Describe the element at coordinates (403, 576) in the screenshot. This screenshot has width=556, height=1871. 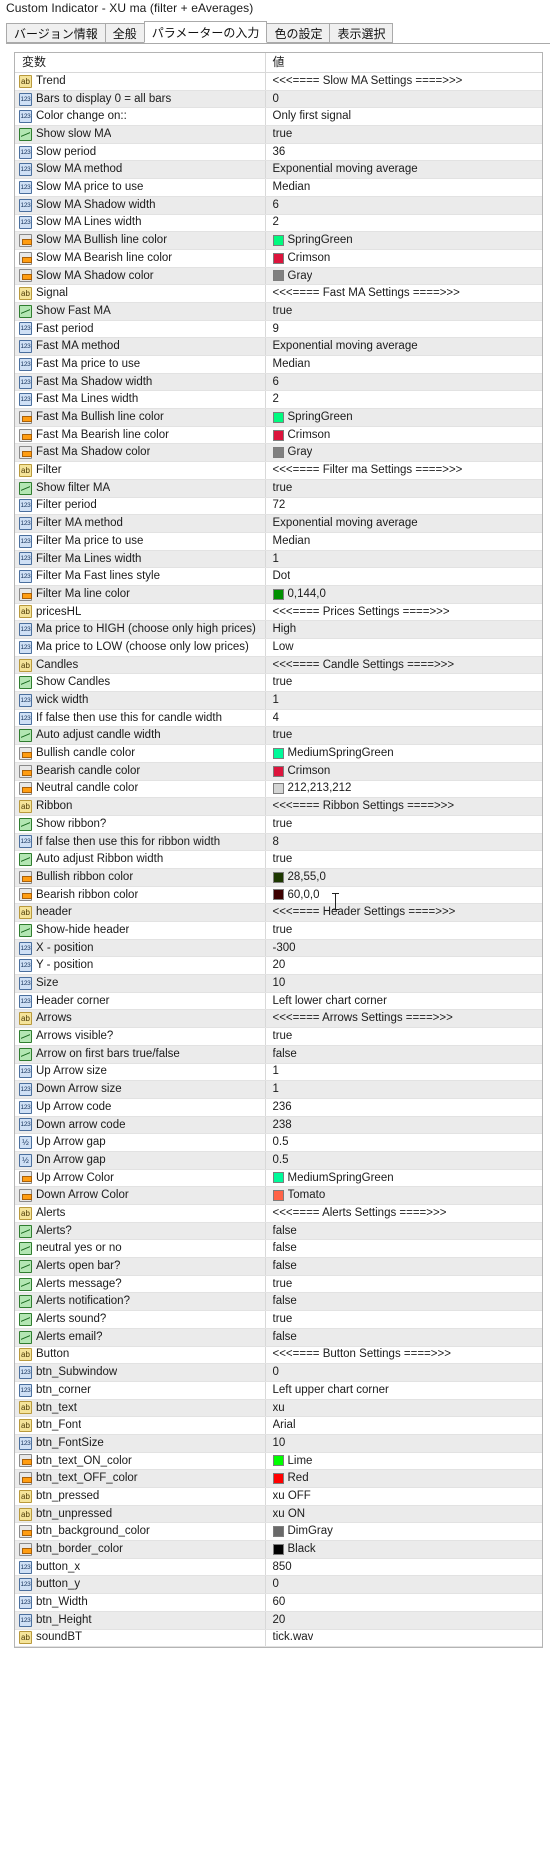
I see `parameter-value-cell: Dot` at that location.